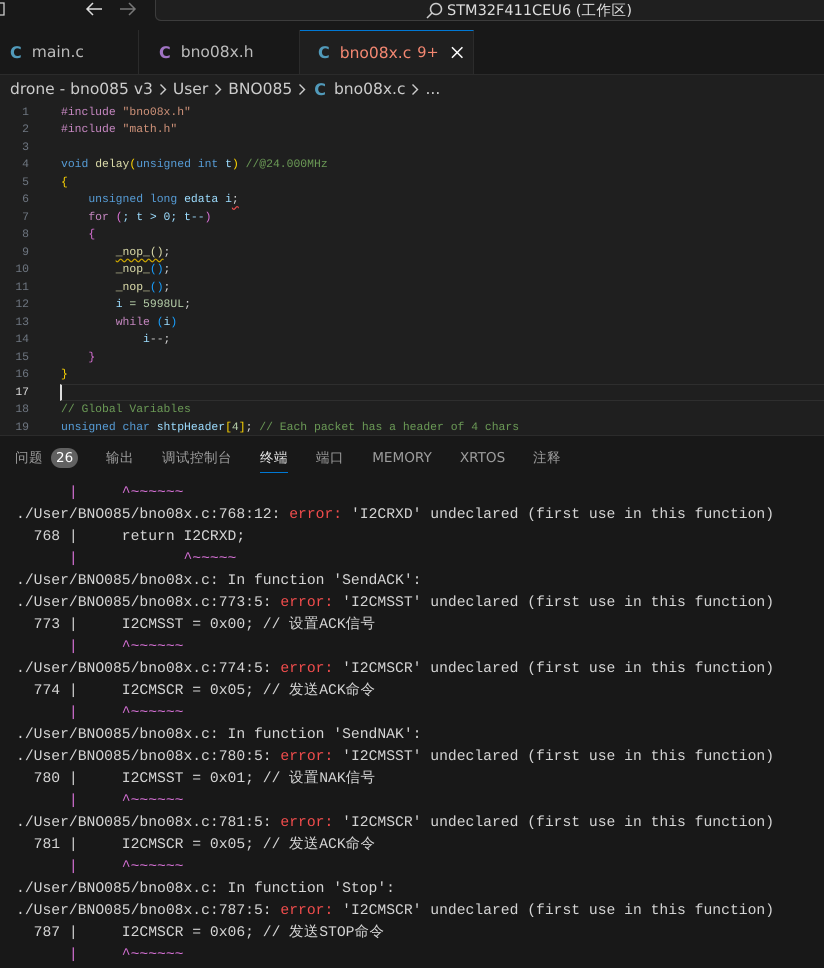 The width and height of the screenshot is (824, 968). What do you see at coordinates (274, 458) in the screenshot?
I see `panel-tab: 终端` at bounding box center [274, 458].